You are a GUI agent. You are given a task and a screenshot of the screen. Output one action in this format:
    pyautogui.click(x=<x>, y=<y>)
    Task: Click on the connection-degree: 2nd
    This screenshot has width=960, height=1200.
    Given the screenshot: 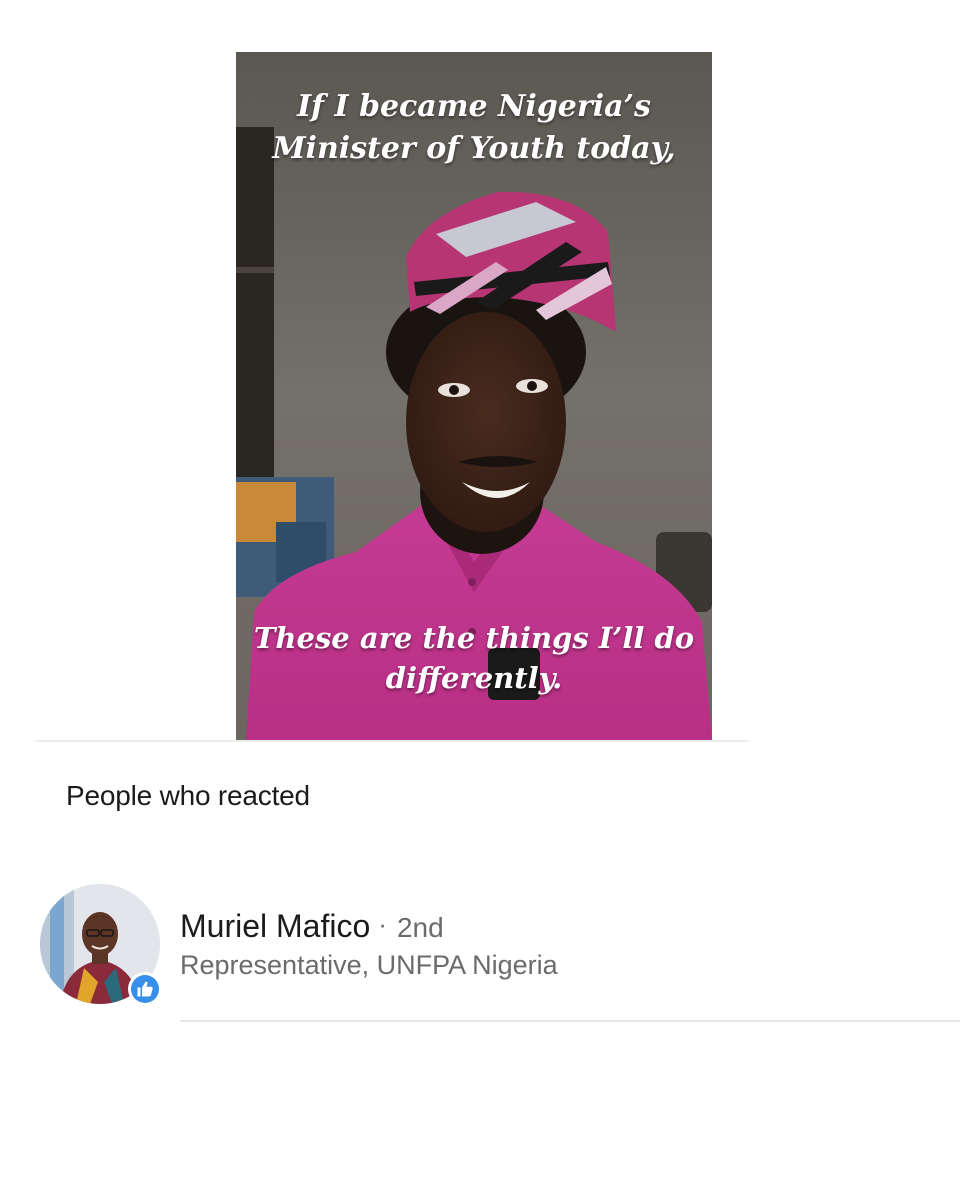 What is the action you would take?
    pyautogui.click(x=420, y=927)
    